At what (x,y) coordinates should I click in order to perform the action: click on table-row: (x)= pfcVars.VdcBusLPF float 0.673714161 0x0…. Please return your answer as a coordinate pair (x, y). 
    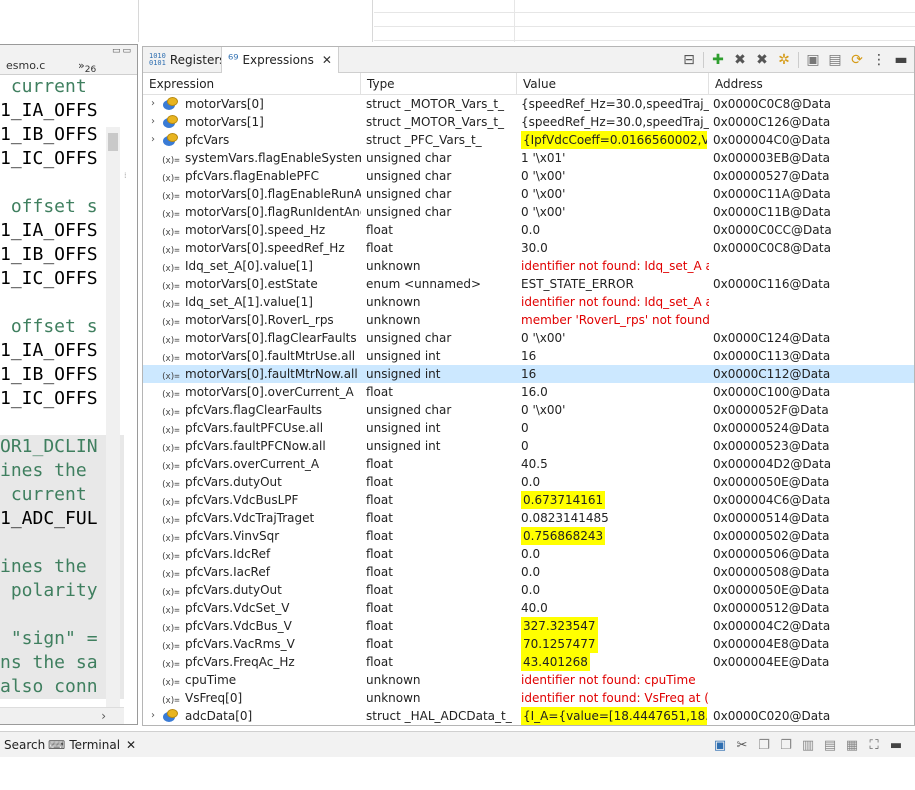
    Looking at the image, I should click on (528, 500).